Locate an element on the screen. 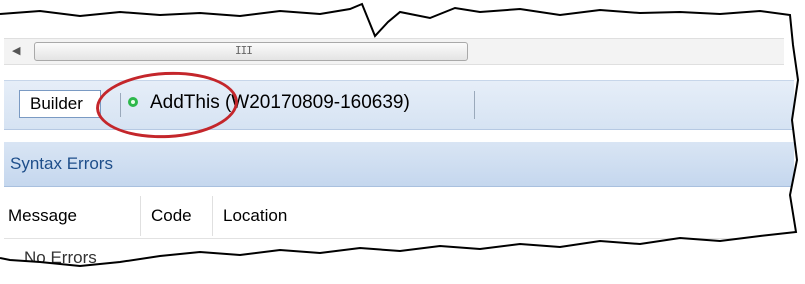  horizontal-scrollbar: ◀ III is located at coordinates (394, 51).